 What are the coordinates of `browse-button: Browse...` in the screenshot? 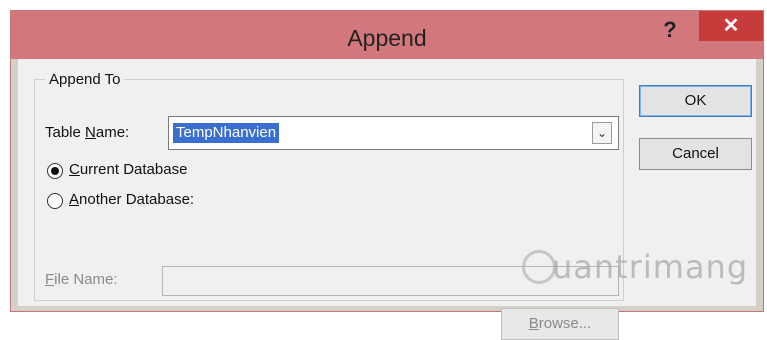 It's located at (560, 324).